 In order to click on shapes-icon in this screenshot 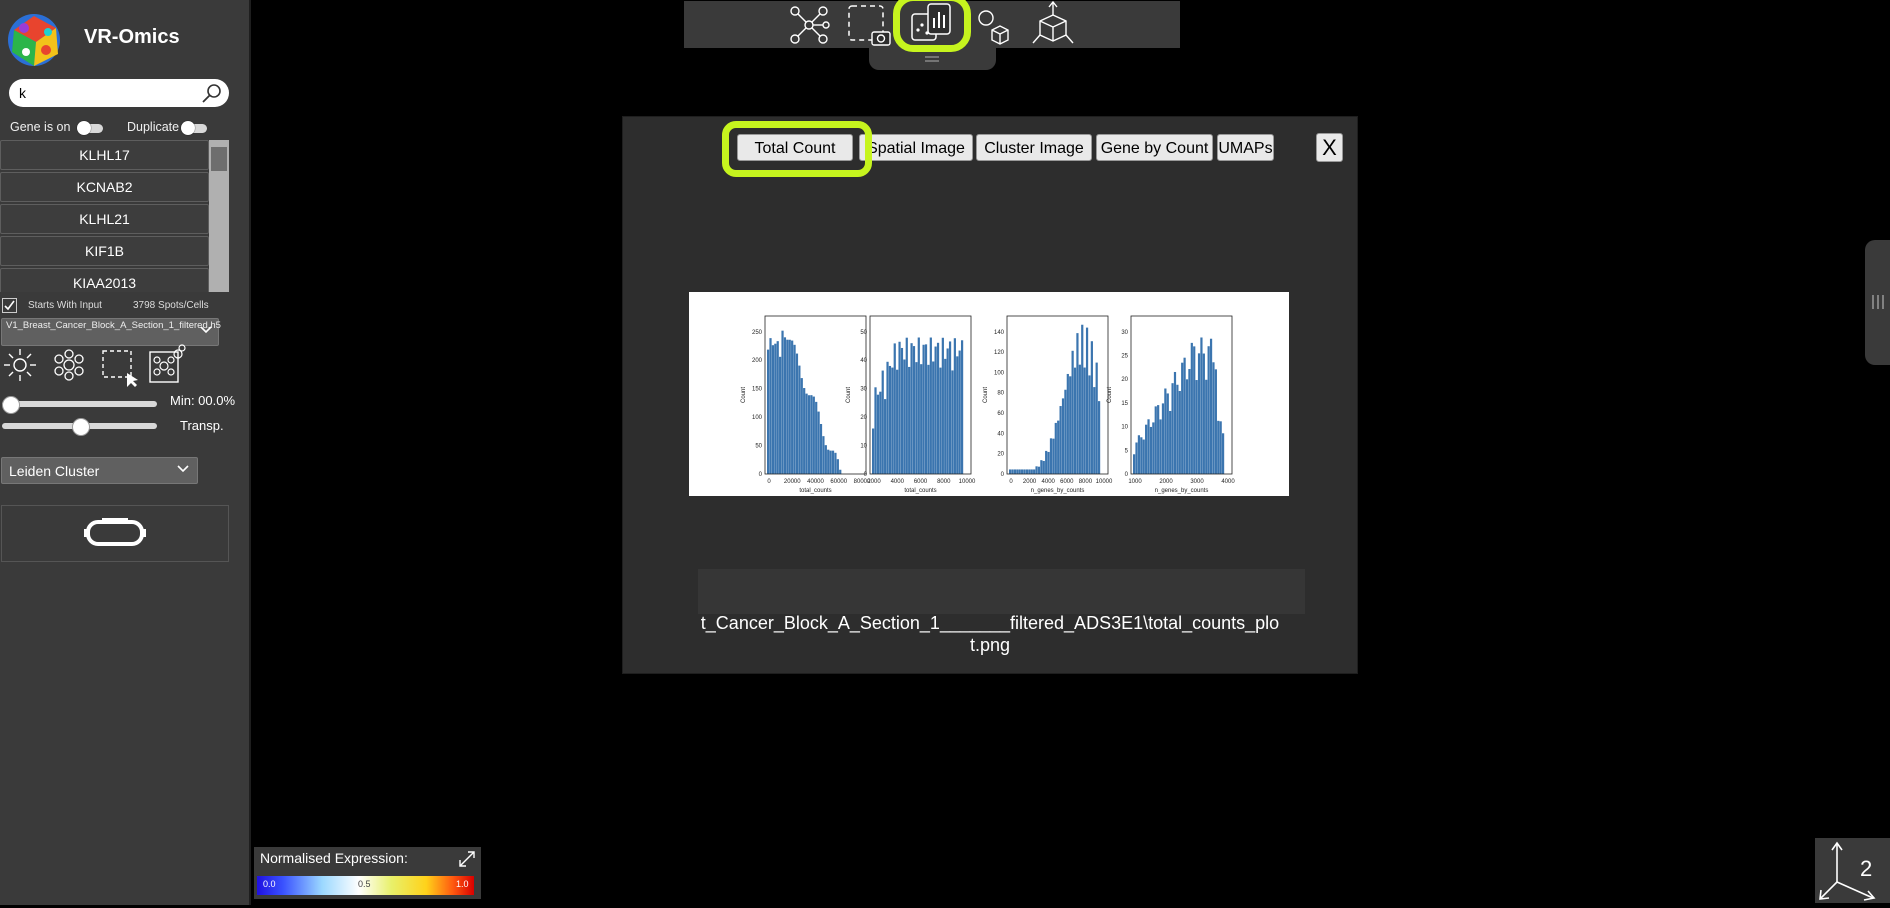, I will do `click(999, 29)`.